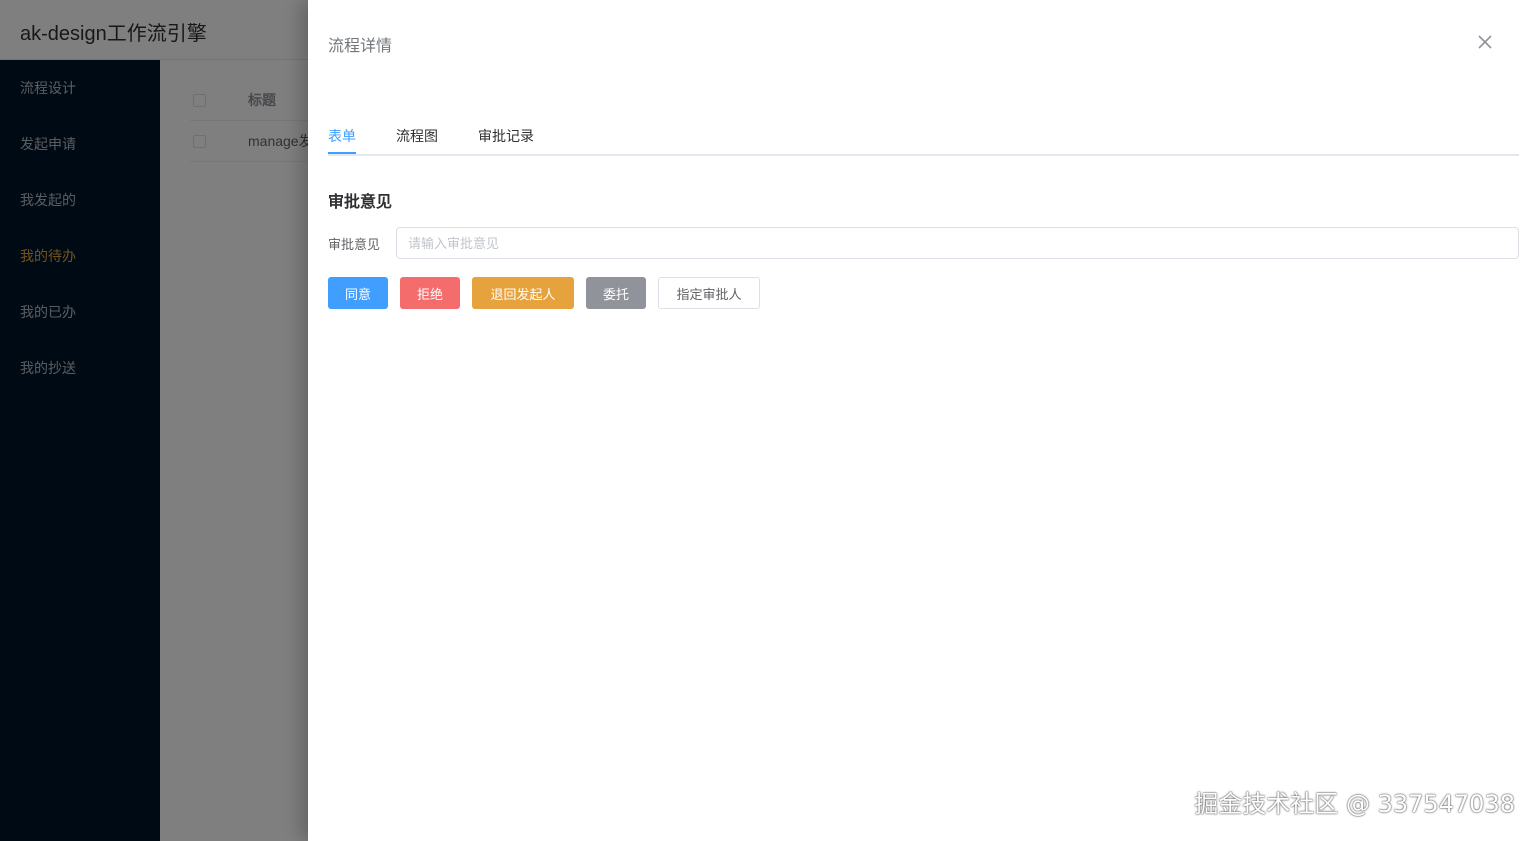  What do you see at coordinates (957, 243) in the screenshot?
I see `approval-comment-input` at bounding box center [957, 243].